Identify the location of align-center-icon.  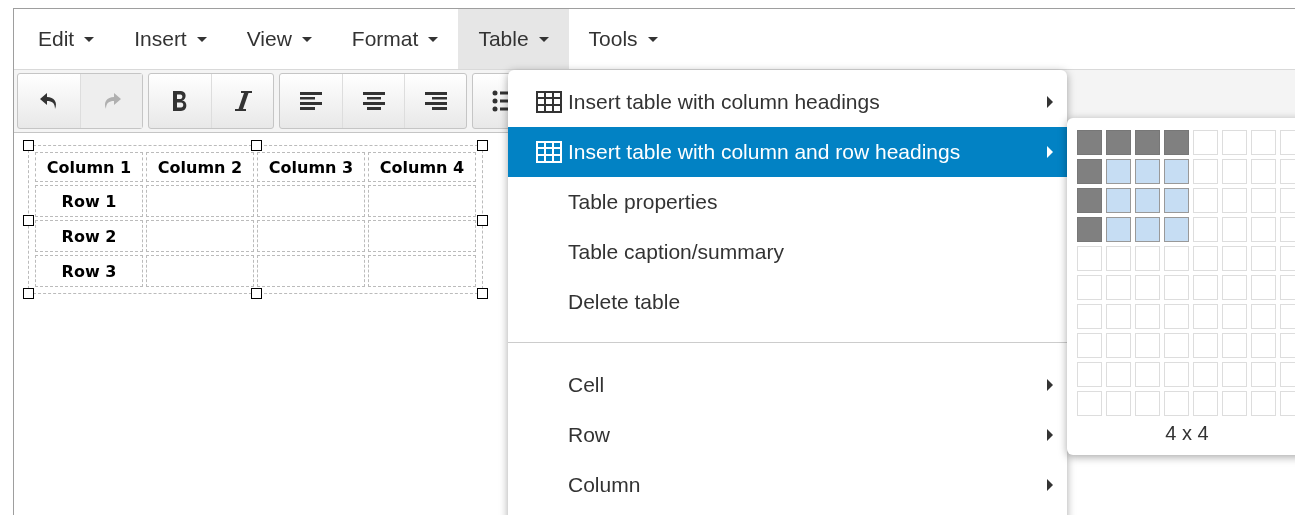
(373, 101).